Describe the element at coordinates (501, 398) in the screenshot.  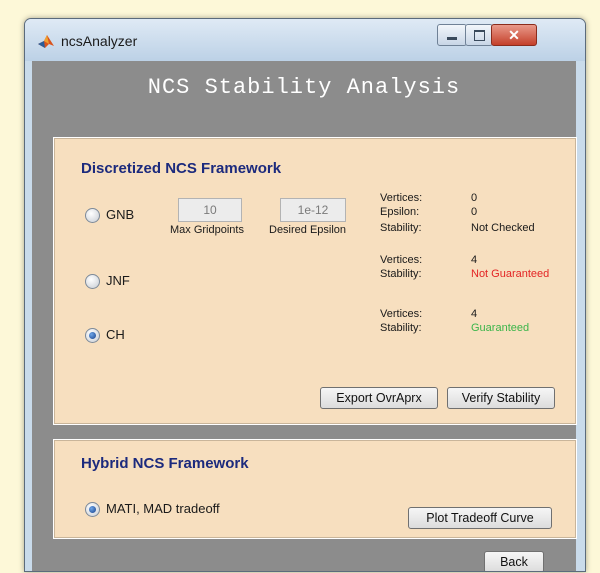
I see `verify-stability-button: Verify Stability` at that location.